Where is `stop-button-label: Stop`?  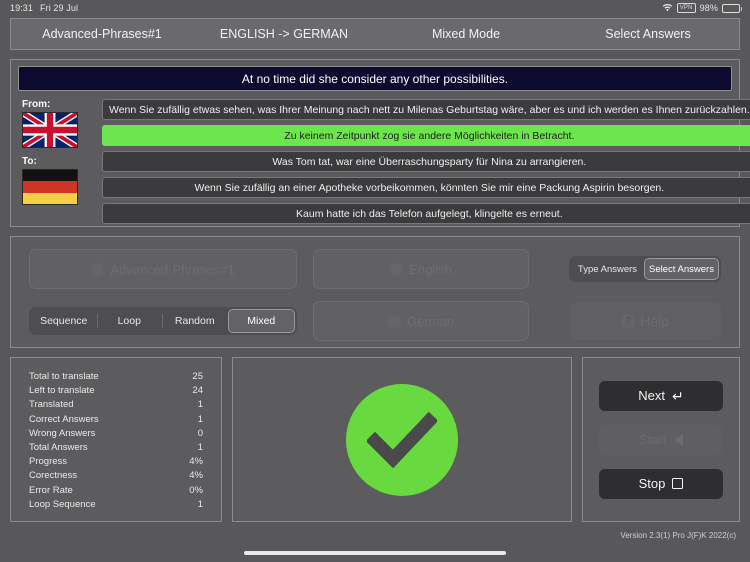 stop-button-label: Stop is located at coordinates (652, 483).